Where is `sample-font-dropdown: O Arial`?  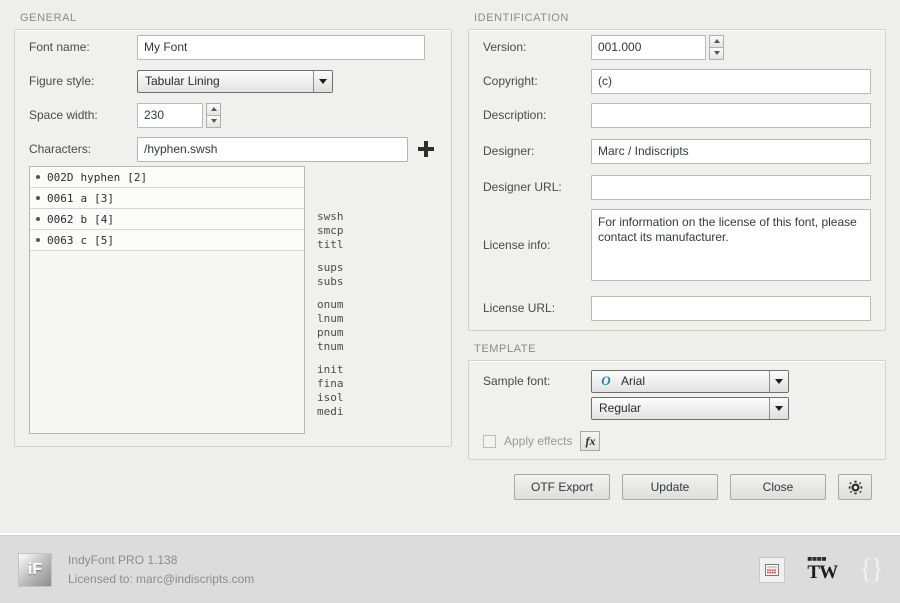 sample-font-dropdown: O Arial is located at coordinates (690, 381).